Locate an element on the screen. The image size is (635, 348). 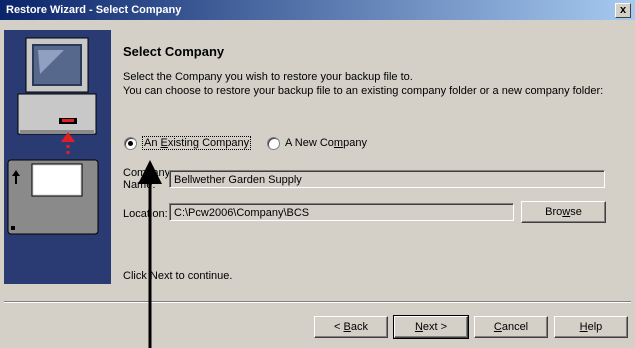
restore-arrow-icon is located at coordinates (68, 143).